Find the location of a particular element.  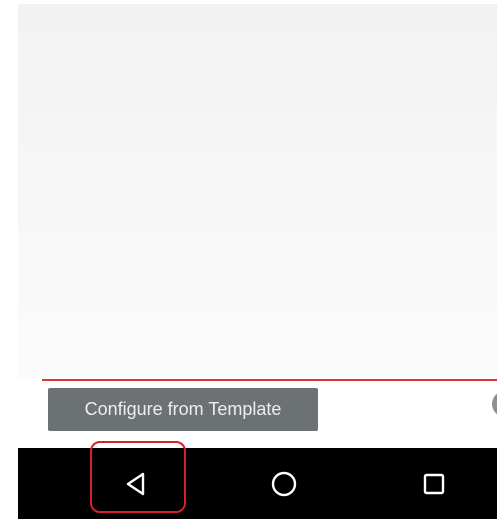

tooltip-configure-from-template: Configure from Template is located at coordinates (183, 409).